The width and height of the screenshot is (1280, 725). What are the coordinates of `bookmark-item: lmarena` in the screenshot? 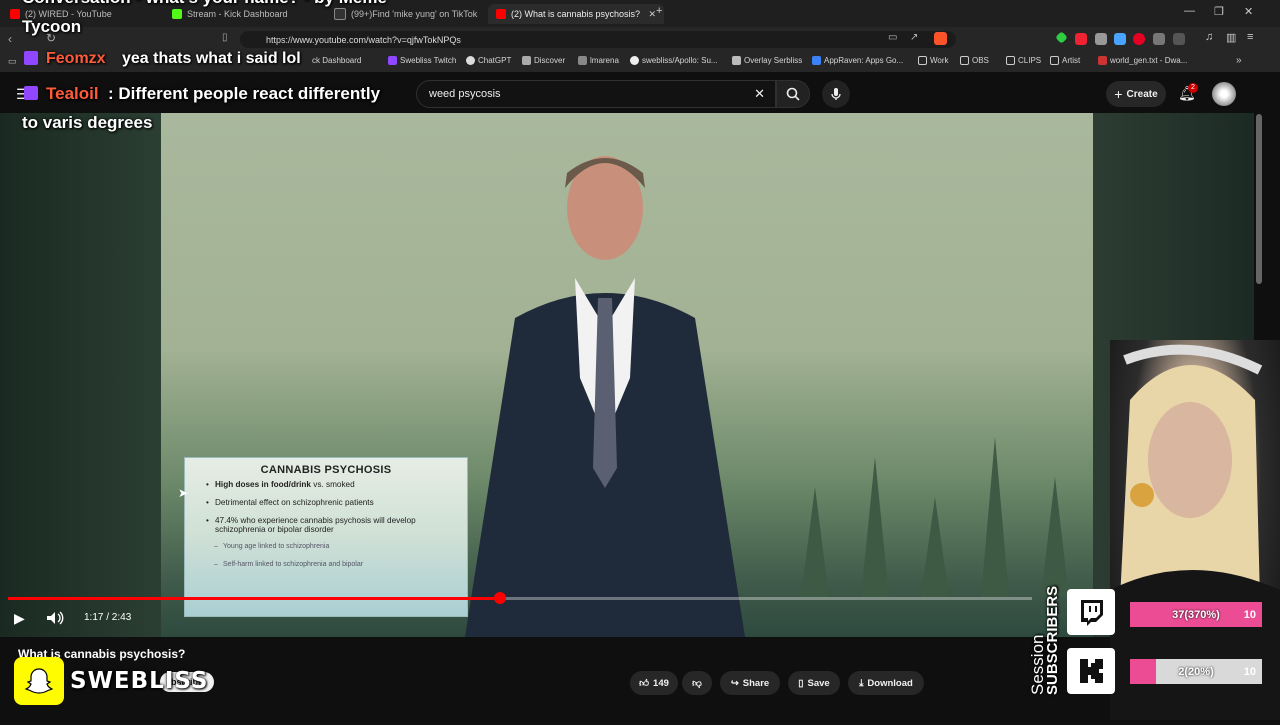 It's located at (598, 60).